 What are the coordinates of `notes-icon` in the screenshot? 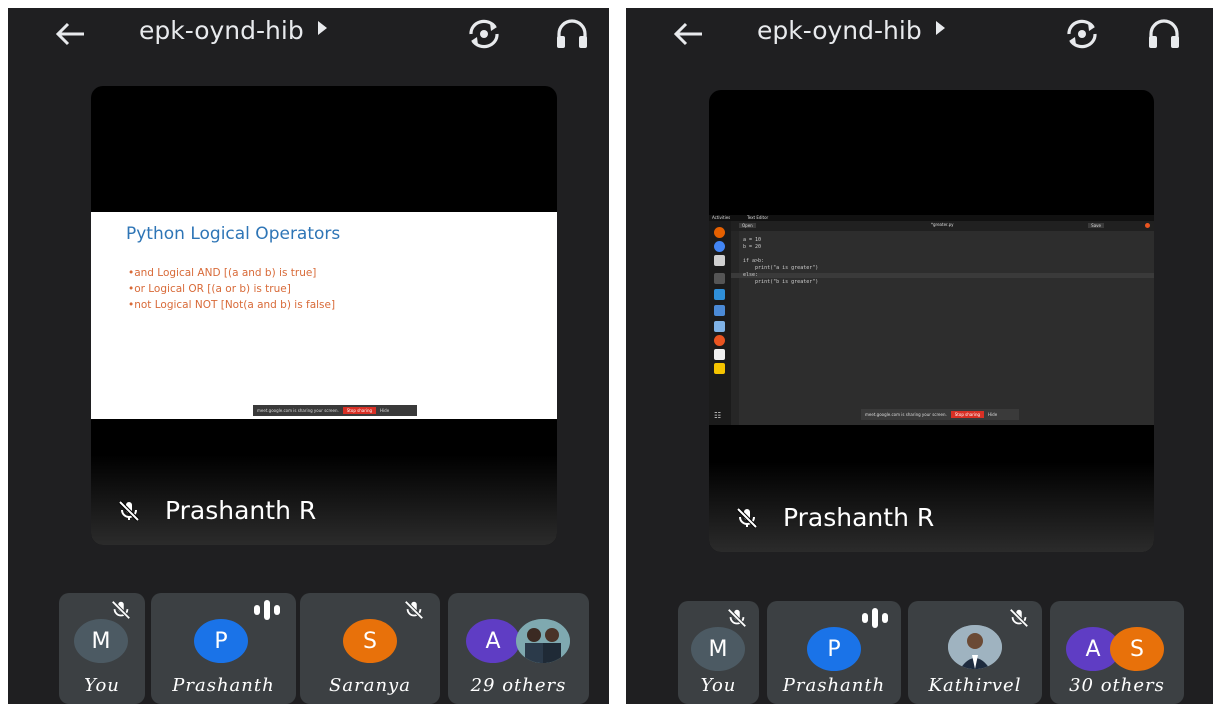 It's located at (719, 368).